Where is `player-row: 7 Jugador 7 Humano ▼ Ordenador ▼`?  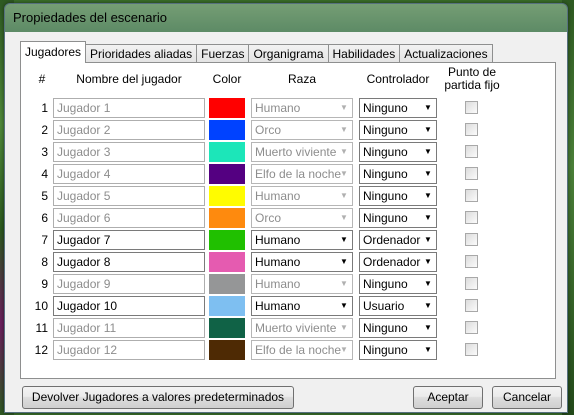 player-row: 7 Jugador 7 Humano ▼ Ordenador ▼ is located at coordinates (288, 240).